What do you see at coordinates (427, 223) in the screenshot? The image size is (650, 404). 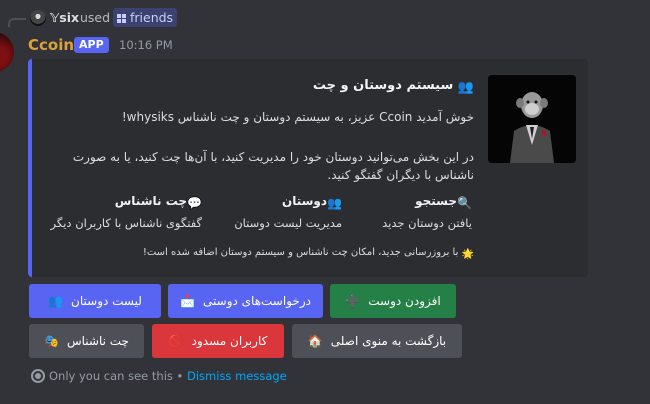 I see `field-value: یافتن دوستان جدید` at bounding box center [427, 223].